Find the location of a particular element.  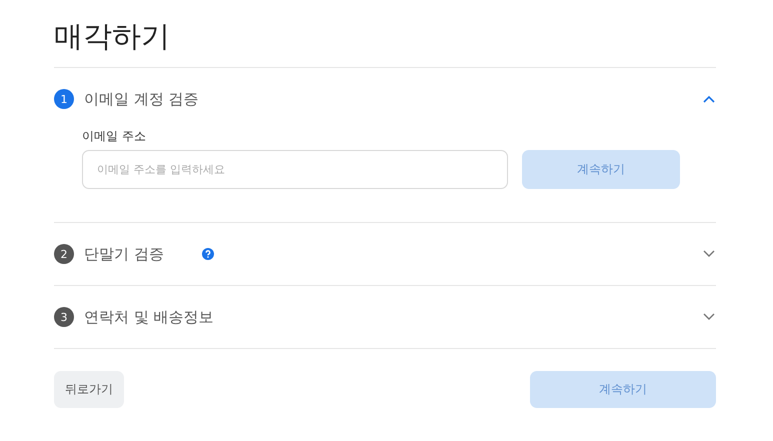

back-button: 뒤로가기 is located at coordinates (89, 389).